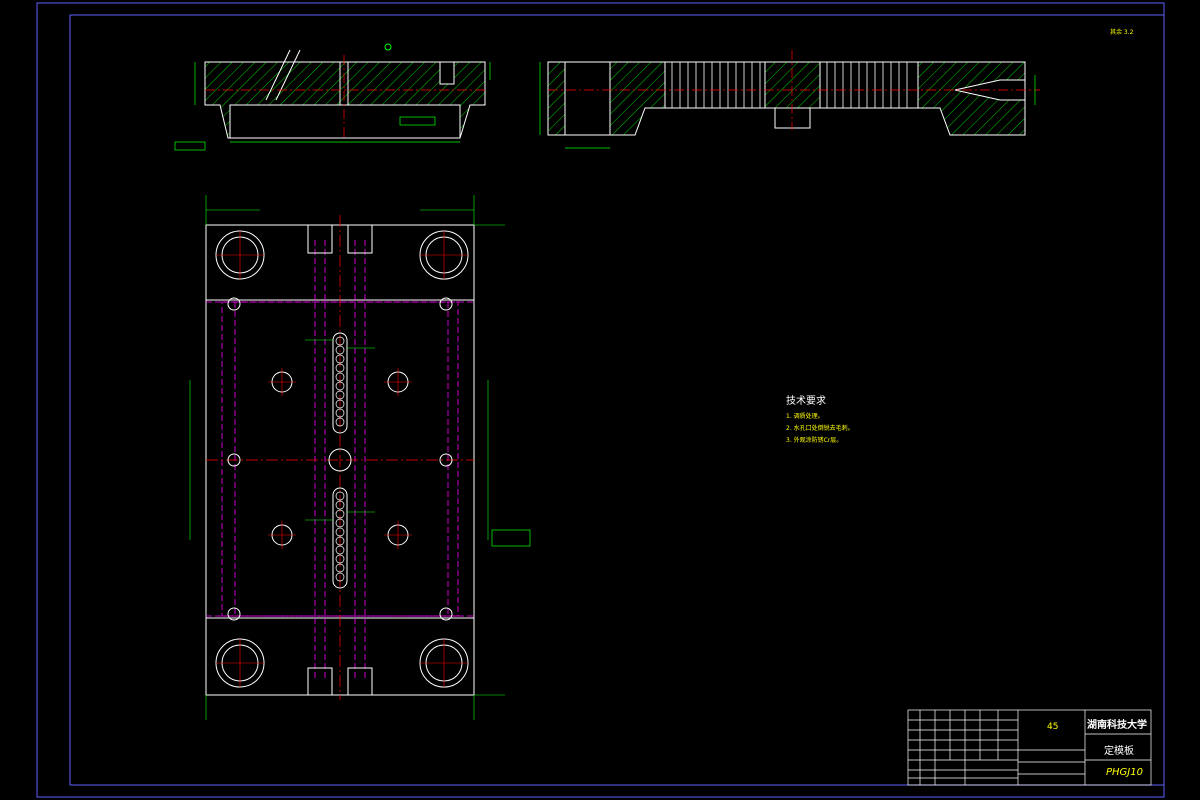 Image resolution: width=1200 pixels, height=800 pixels. I want to click on title-block-part-name: 定模板, so click(1119, 751).